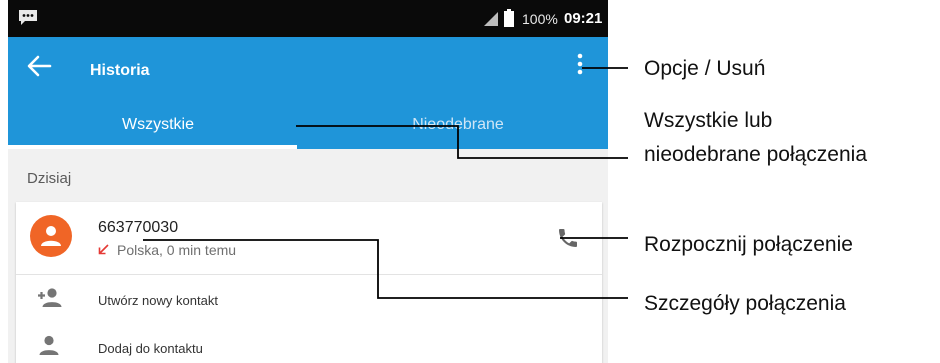 This screenshot has height=363, width=940. I want to click on callout-start-call: Rozpocznij połączenie, so click(748, 244).